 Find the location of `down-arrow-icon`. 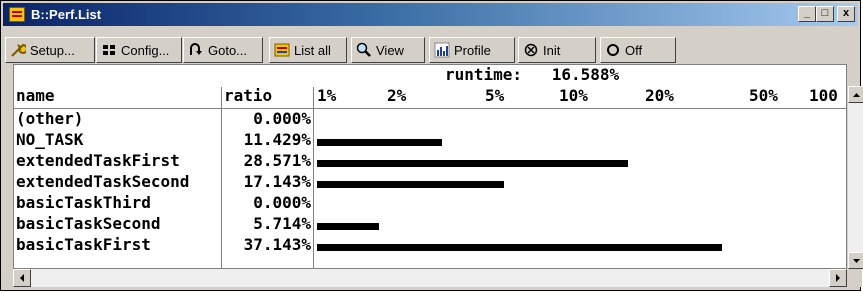

down-arrow-icon is located at coordinates (856, 261).